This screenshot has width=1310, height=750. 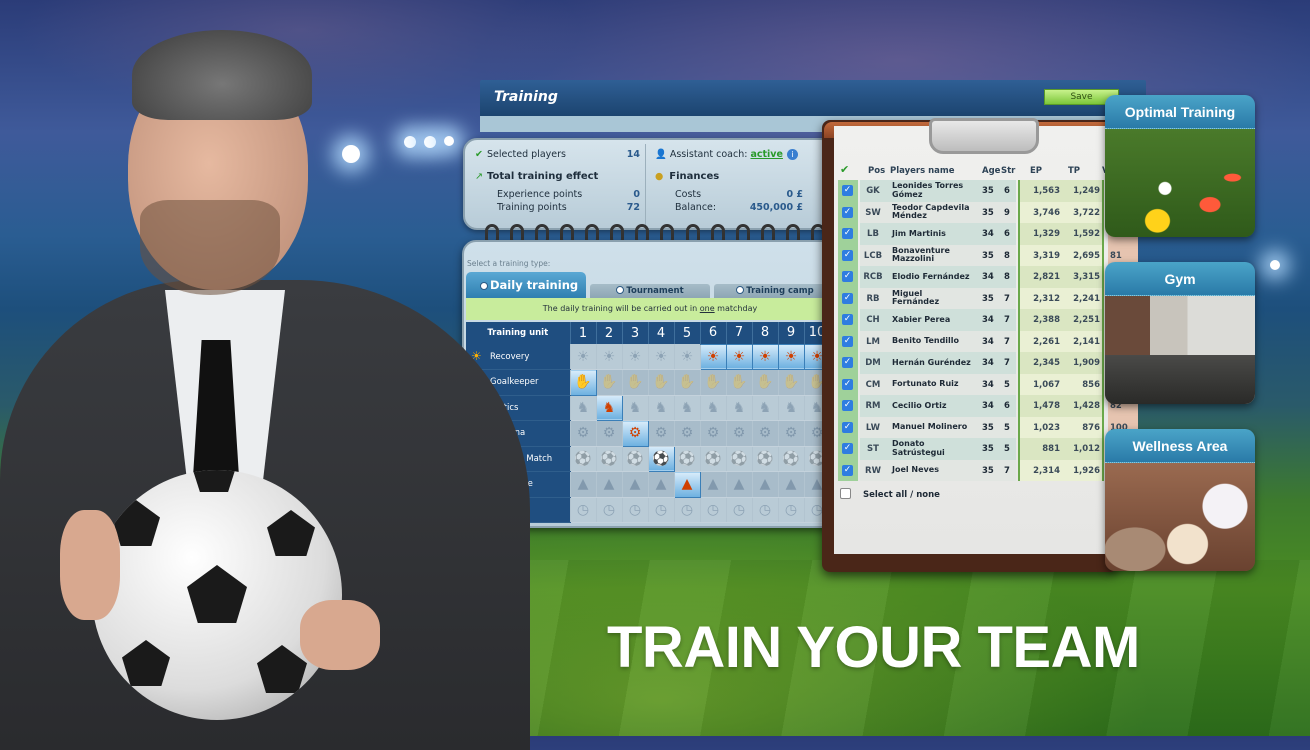 What do you see at coordinates (988, 320) in the screenshot?
I see `player-row: ✓CHXabier Perea3472,3882,2518` at bounding box center [988, 320].